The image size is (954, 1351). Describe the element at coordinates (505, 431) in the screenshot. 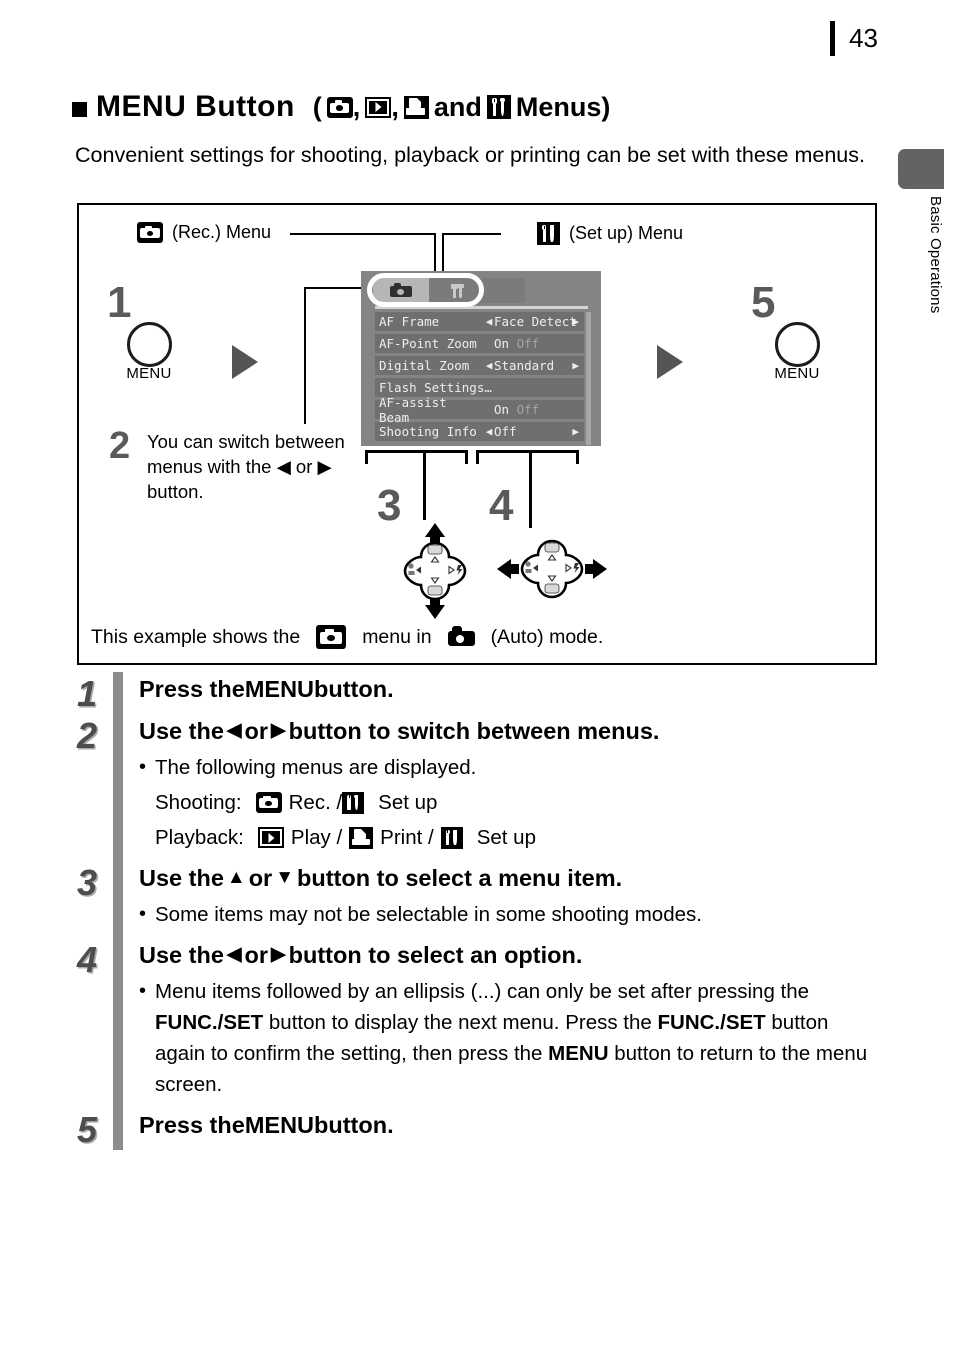

I see `lcd-row-value: Off` at that location.